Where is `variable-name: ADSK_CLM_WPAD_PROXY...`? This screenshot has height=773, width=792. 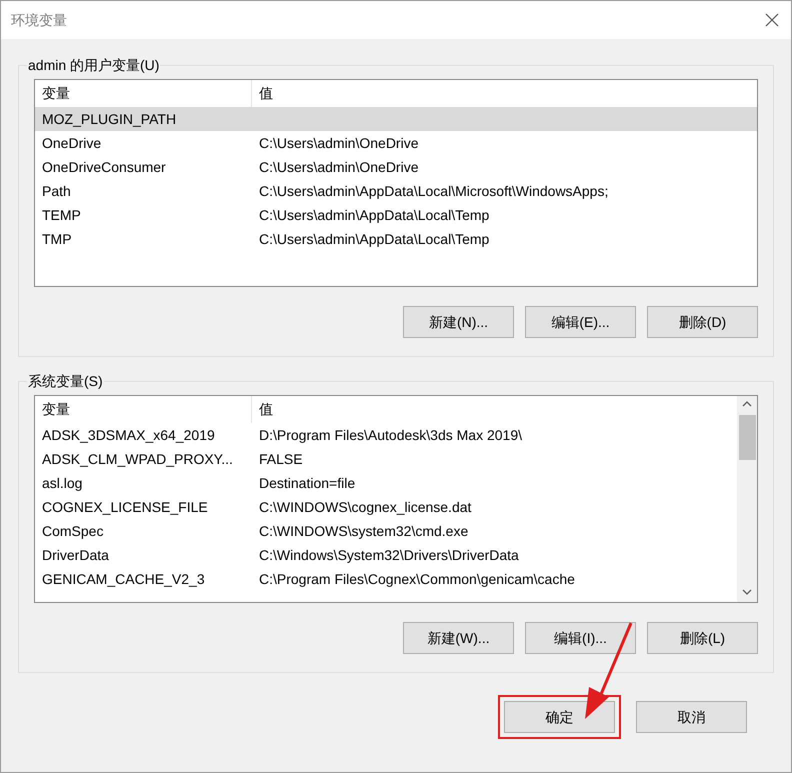
variable-name: ADSK_CLM_WPAD_PROXY... is located at coordinates (137, 459).